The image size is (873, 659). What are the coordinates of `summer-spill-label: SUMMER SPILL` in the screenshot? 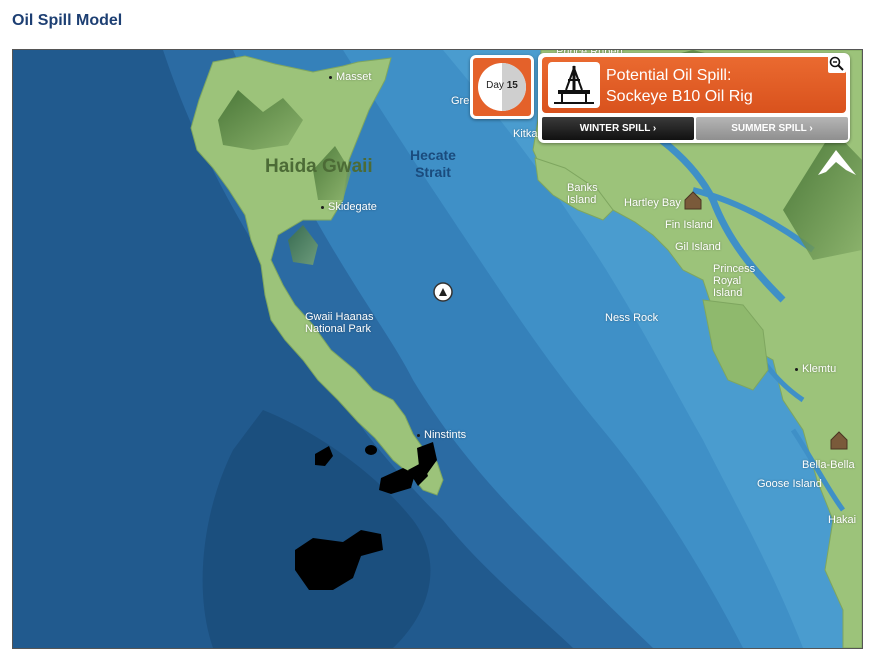 It's located at (769, 128).